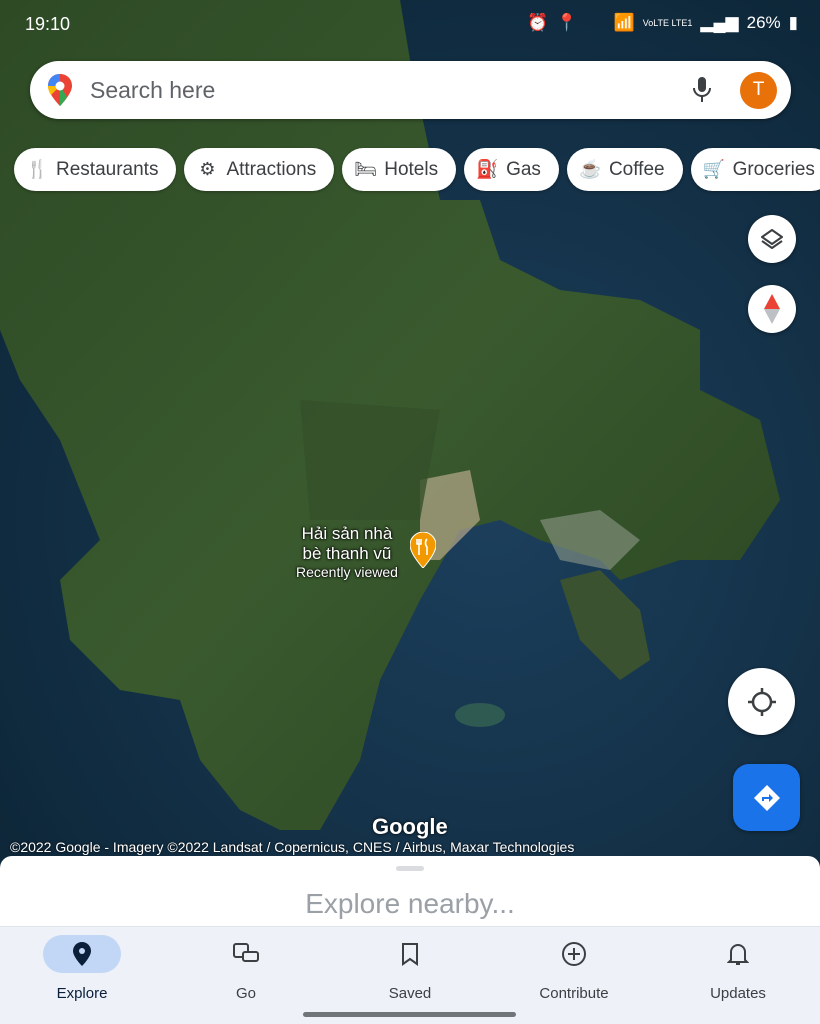 The height and width of the screenshot is (1024, 820). I want to click on nav-label: Explore, so click(82, 993).